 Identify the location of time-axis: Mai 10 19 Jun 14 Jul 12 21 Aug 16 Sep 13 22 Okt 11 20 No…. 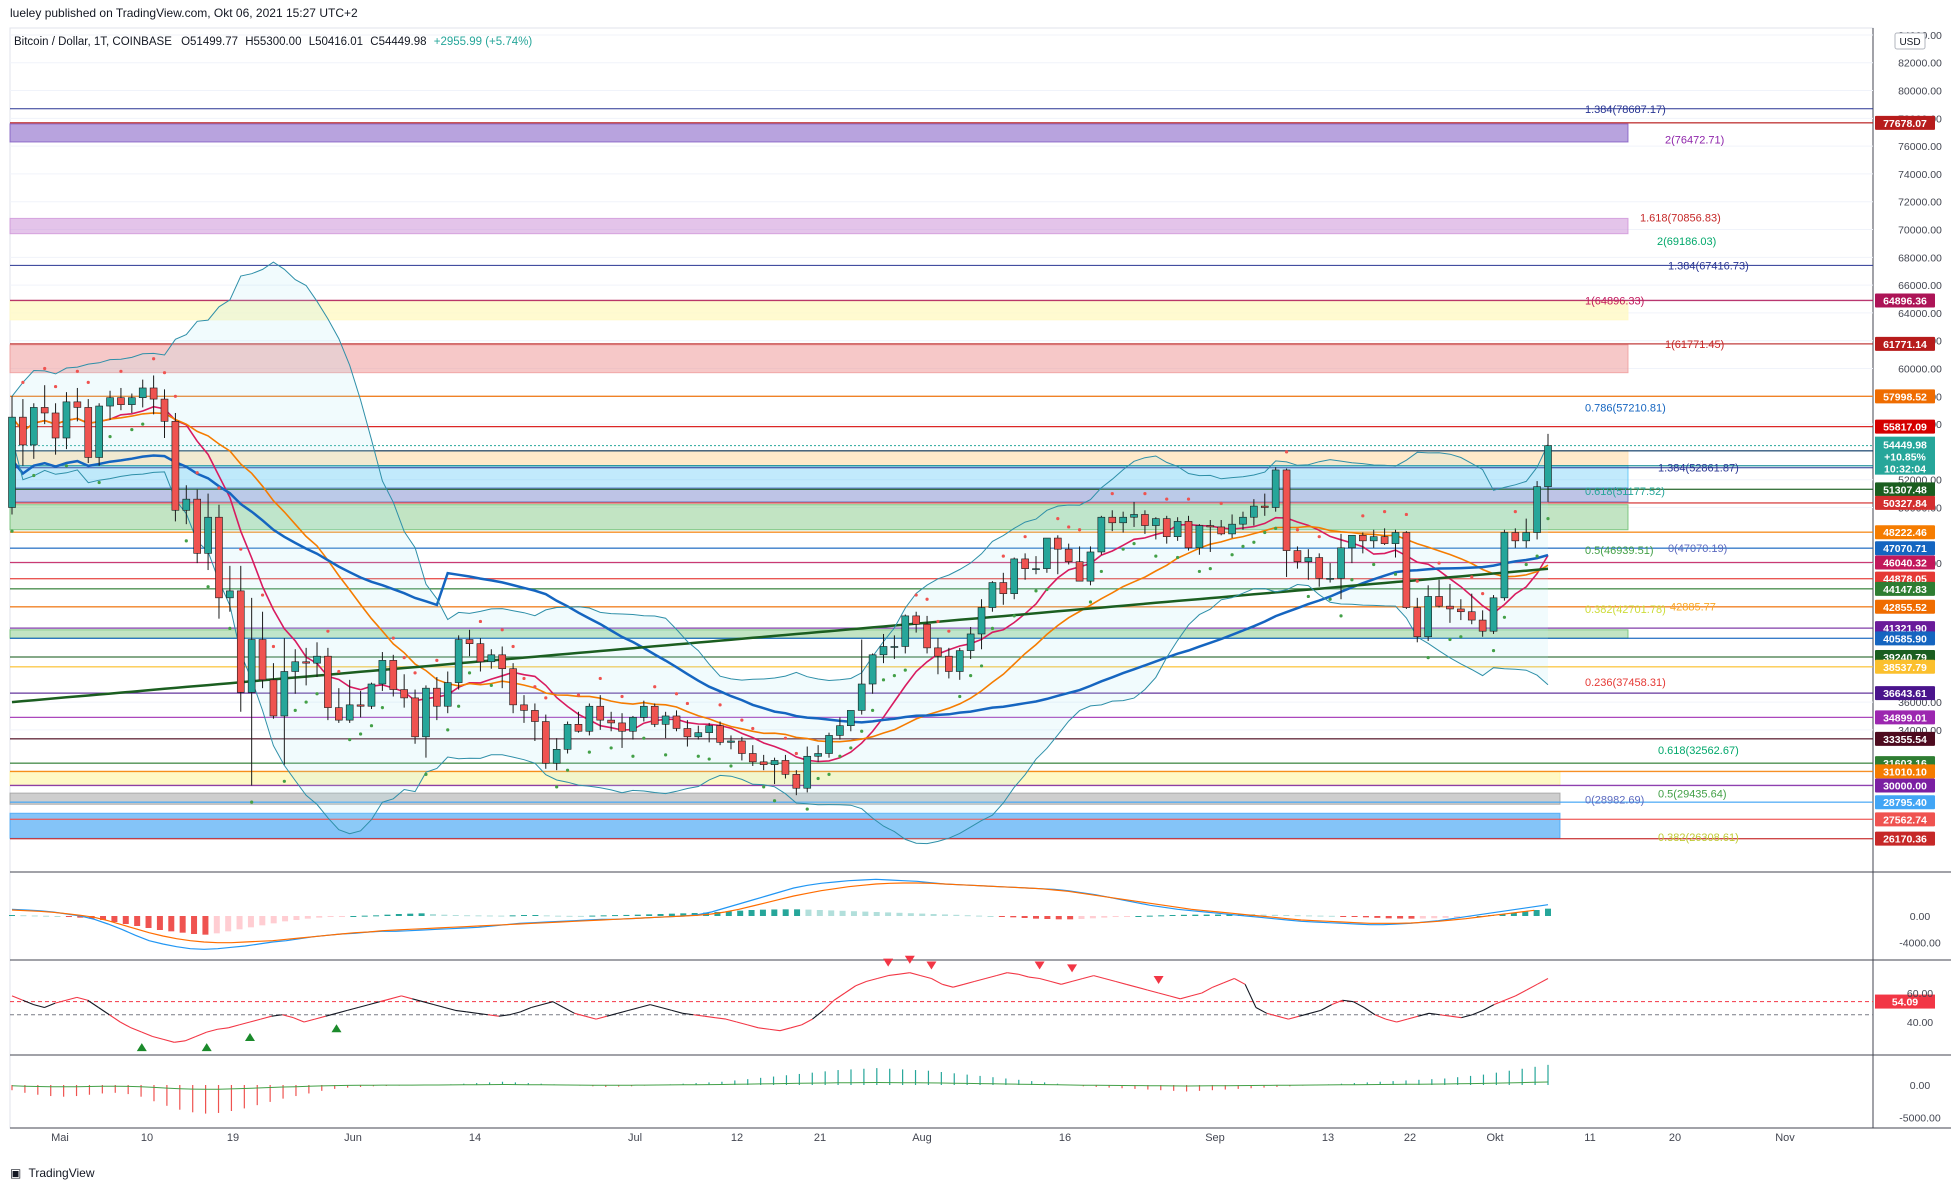
(923, 1138).